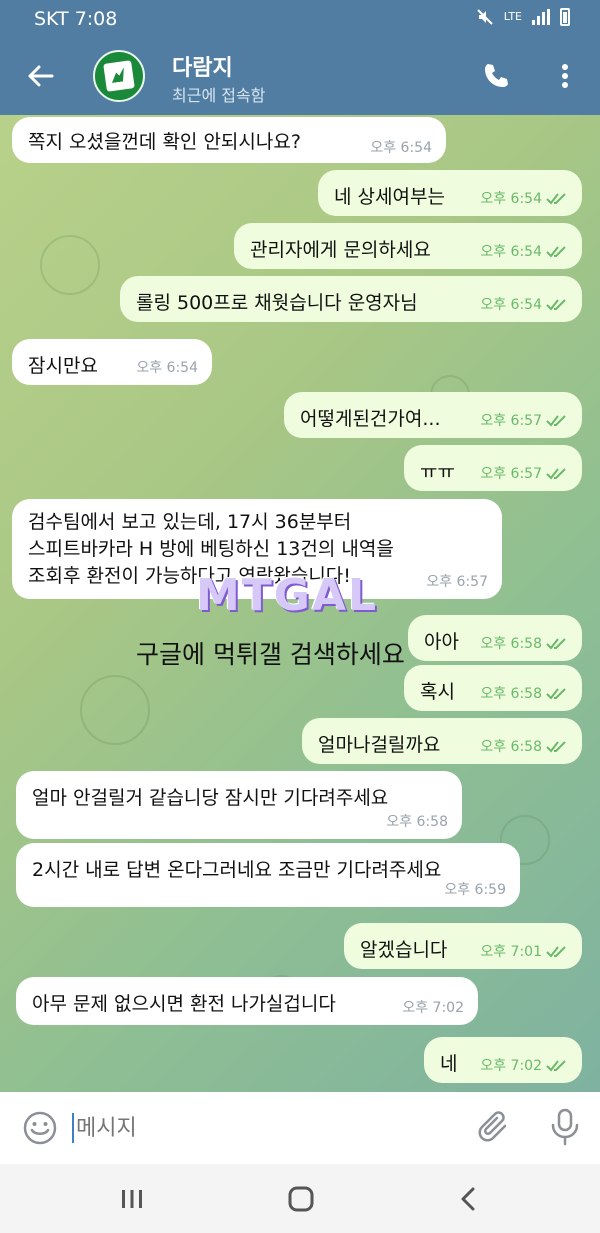  I want to click on more-vert-icon, so click(565, 76).